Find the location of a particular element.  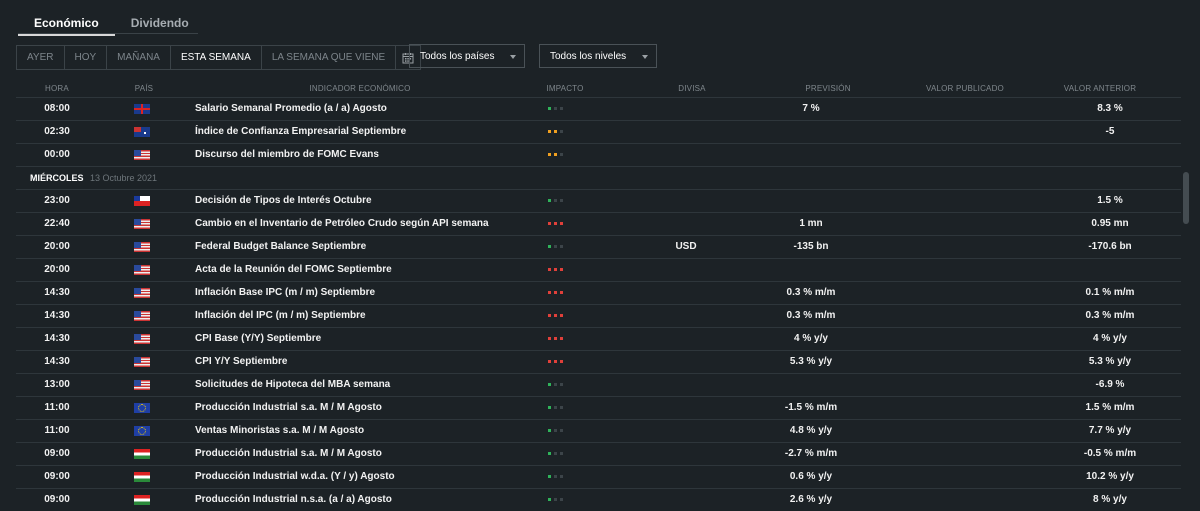

row-forecast: 4 % y/y is located at coordinates (811, 338).